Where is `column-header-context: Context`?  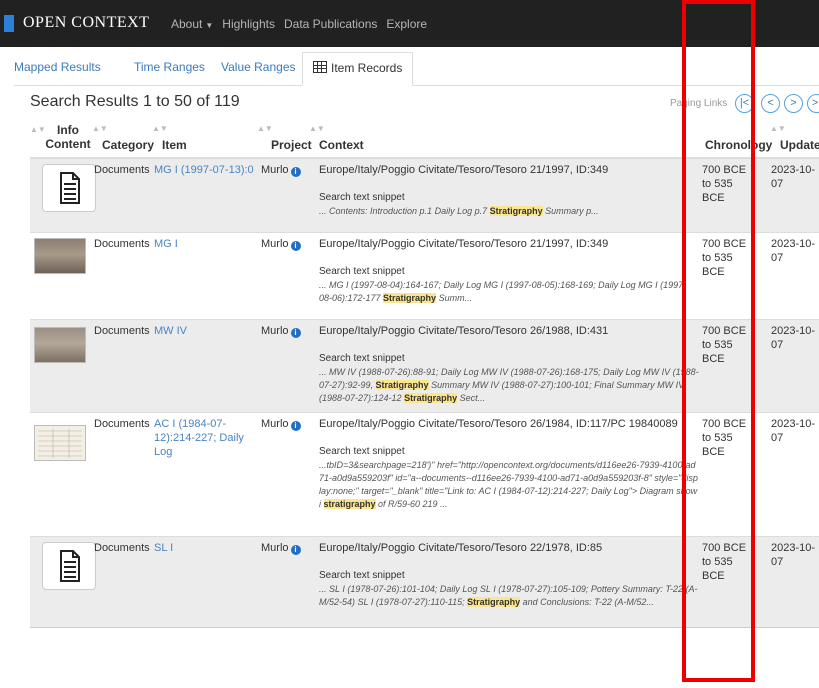 column-header-context: Context is located at coordinates (341, 145).